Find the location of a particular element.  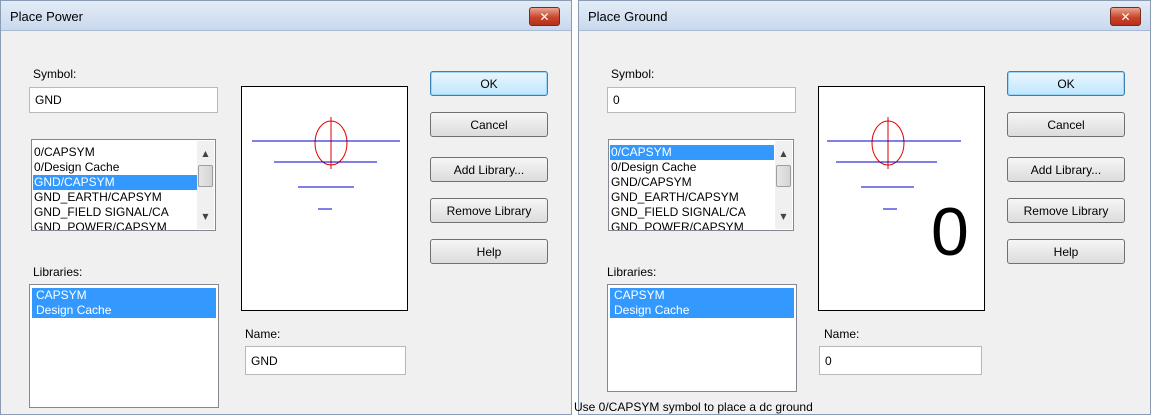

name-input: 0 is located at coordinates (900, 360).